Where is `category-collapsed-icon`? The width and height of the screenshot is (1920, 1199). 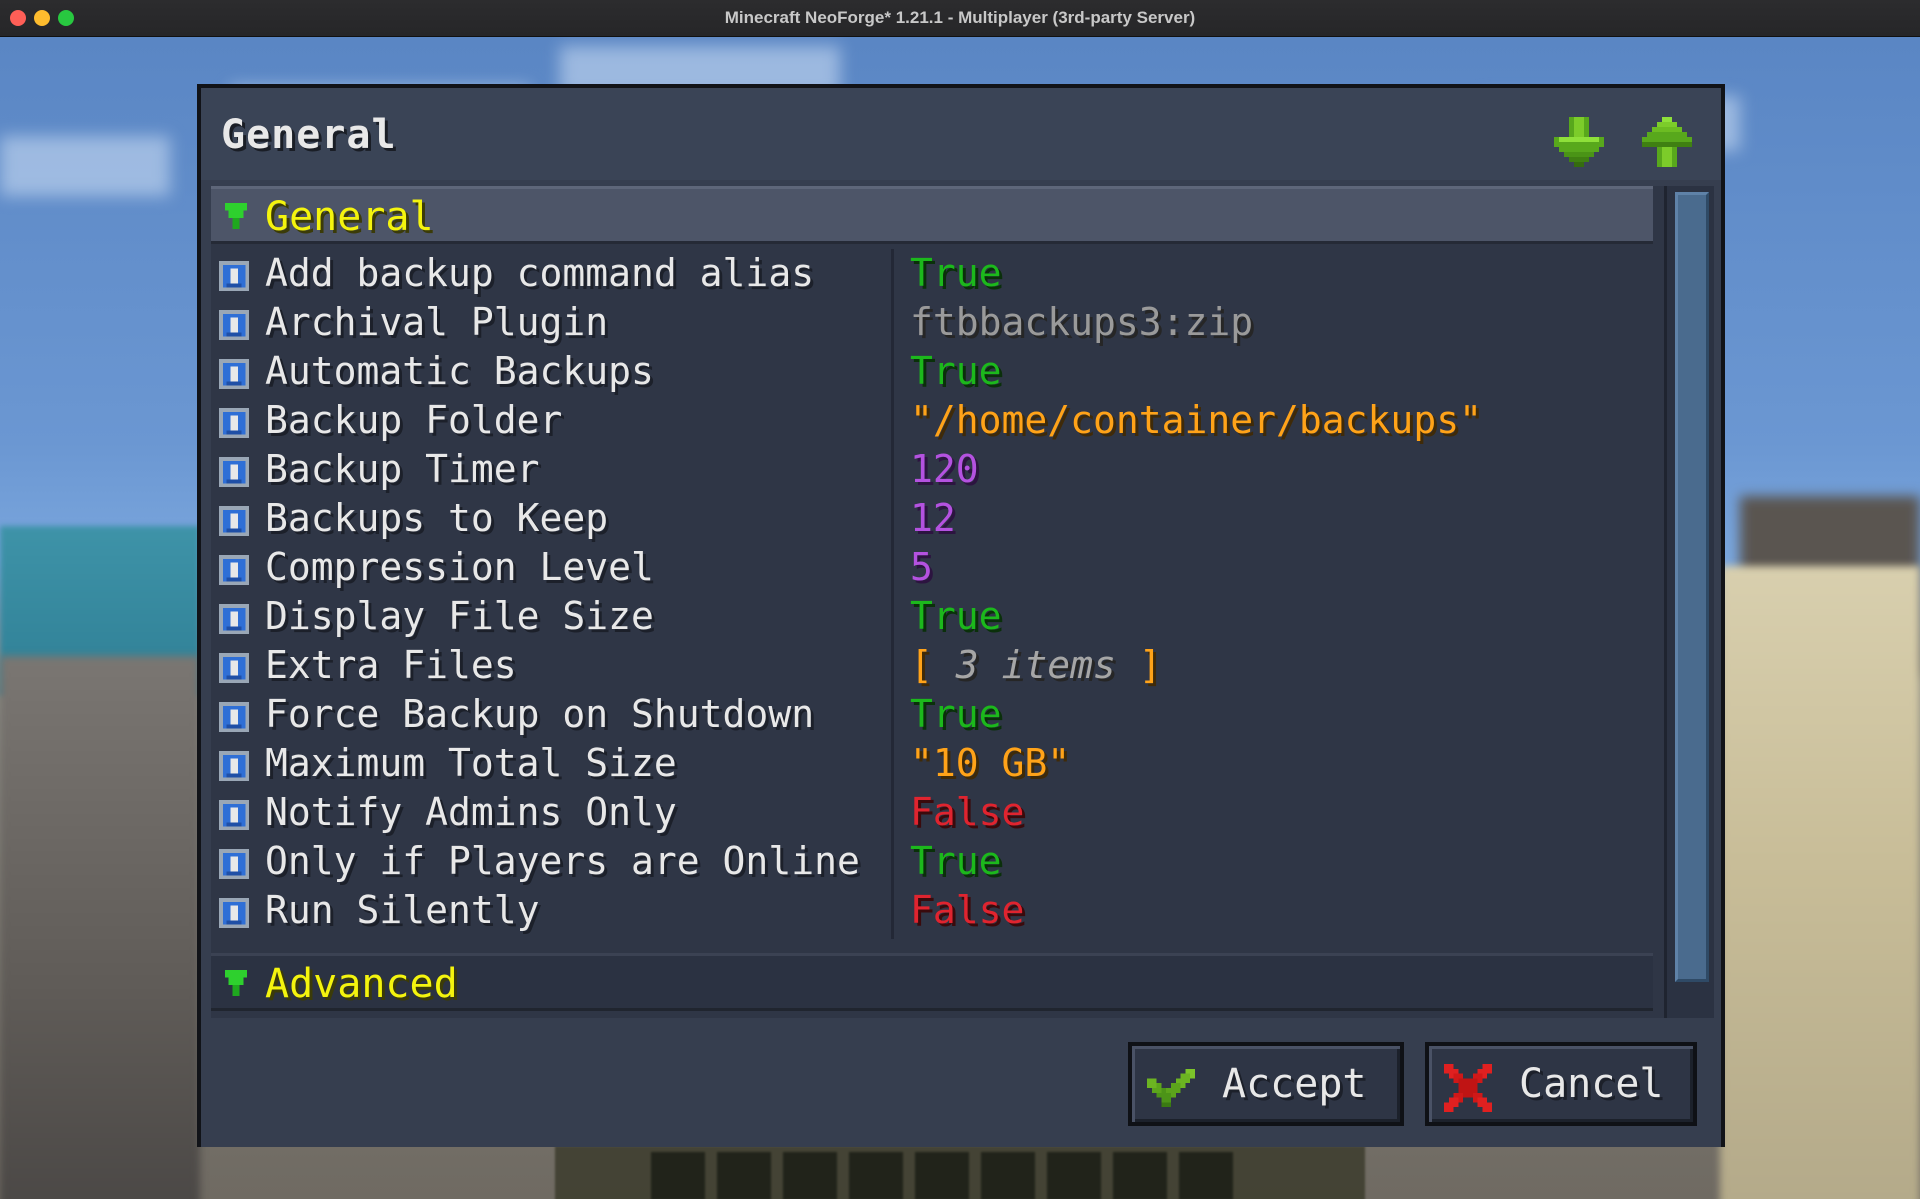
category-collapsed-icon is located at coordinates (236, 983).